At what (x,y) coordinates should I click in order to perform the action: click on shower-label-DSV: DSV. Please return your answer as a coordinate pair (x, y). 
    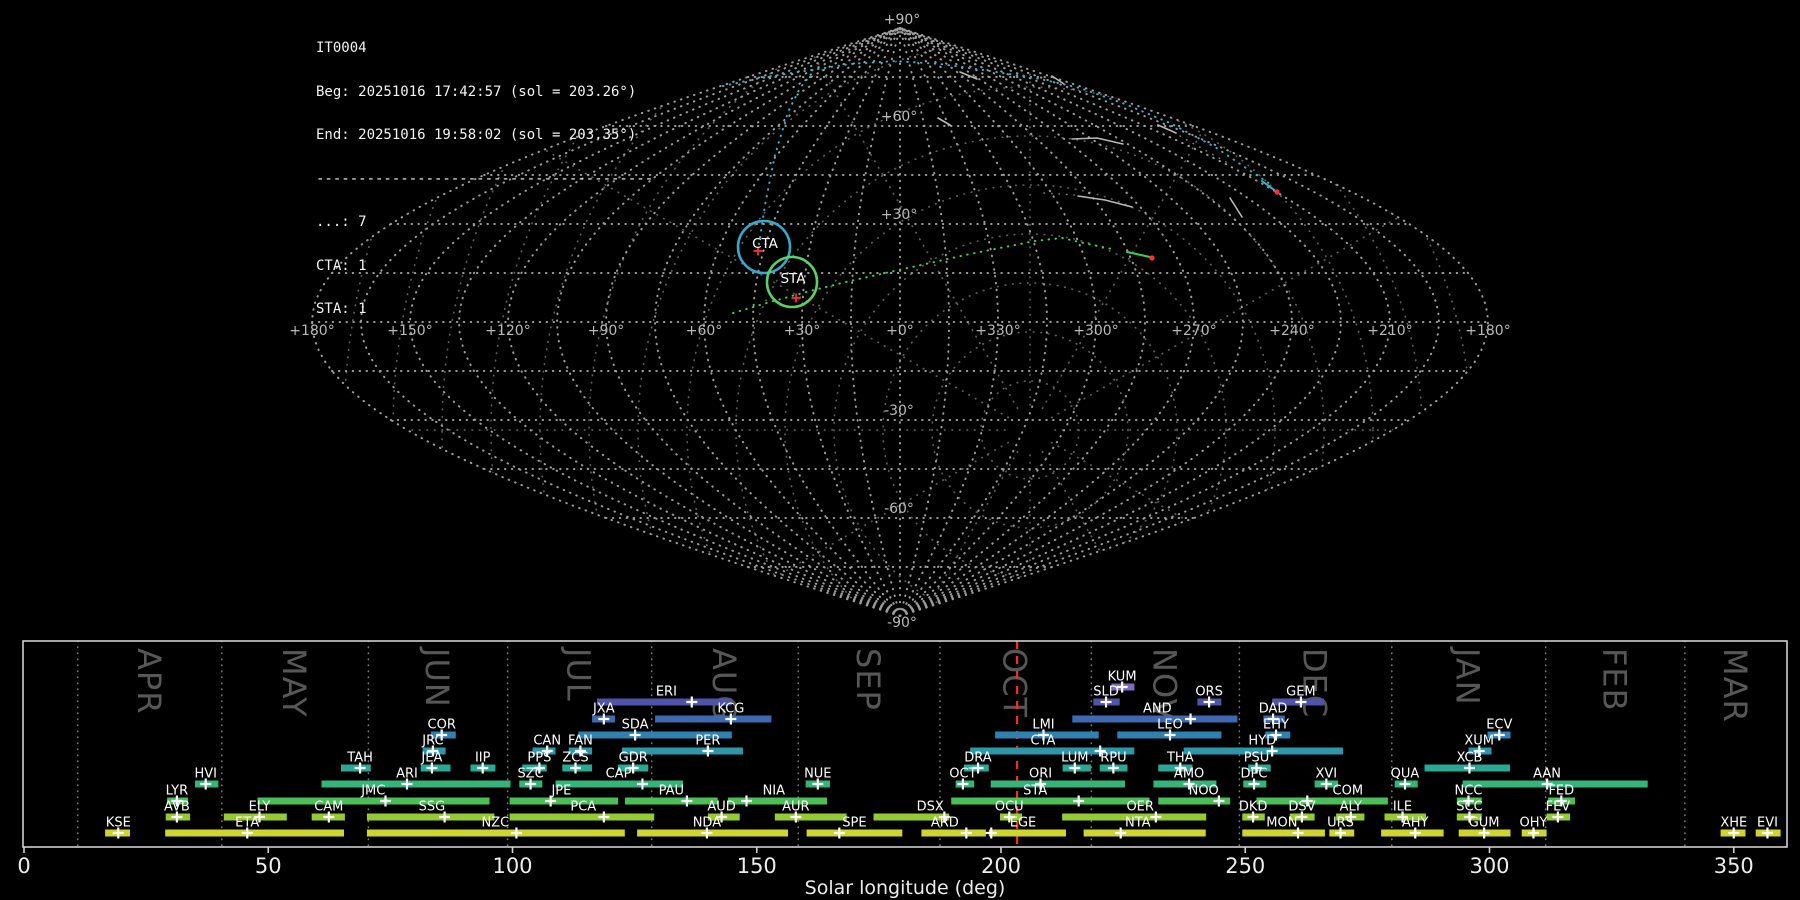
    Looking at the image, I should click on (1301, 807).